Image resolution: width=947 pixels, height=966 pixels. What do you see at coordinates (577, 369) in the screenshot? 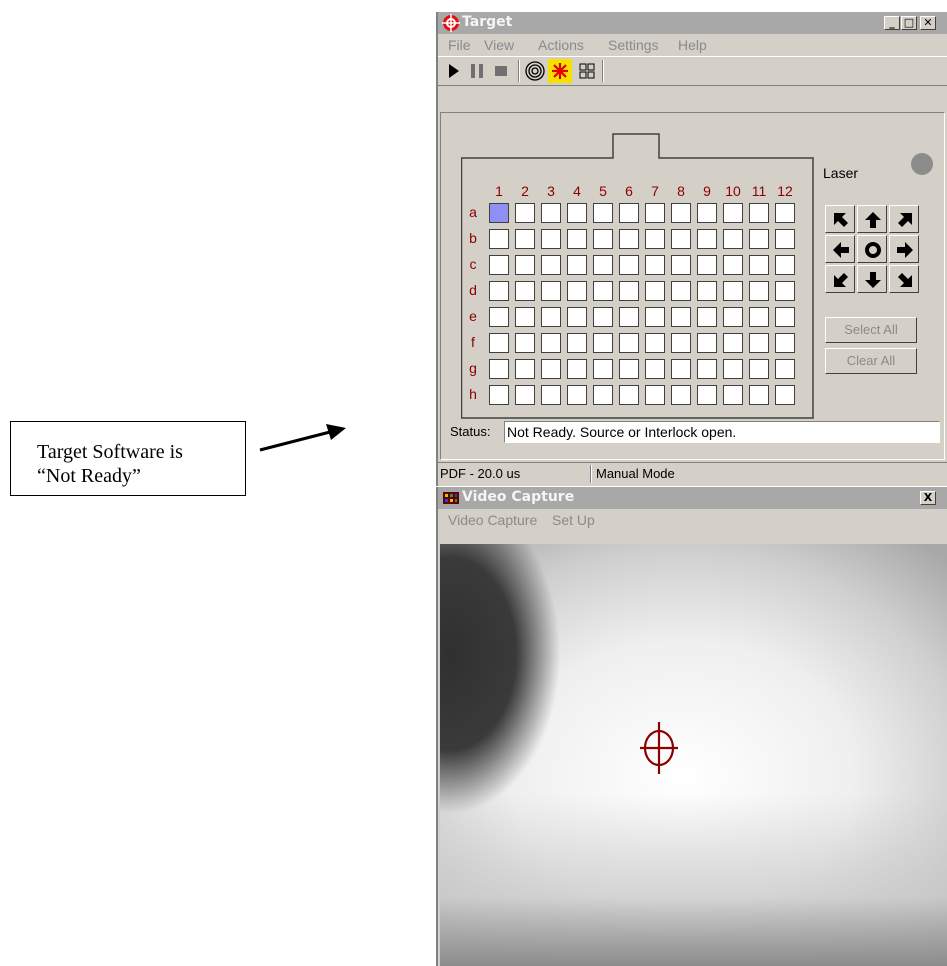
I see `well-g4` at bounding box center [577, 369].